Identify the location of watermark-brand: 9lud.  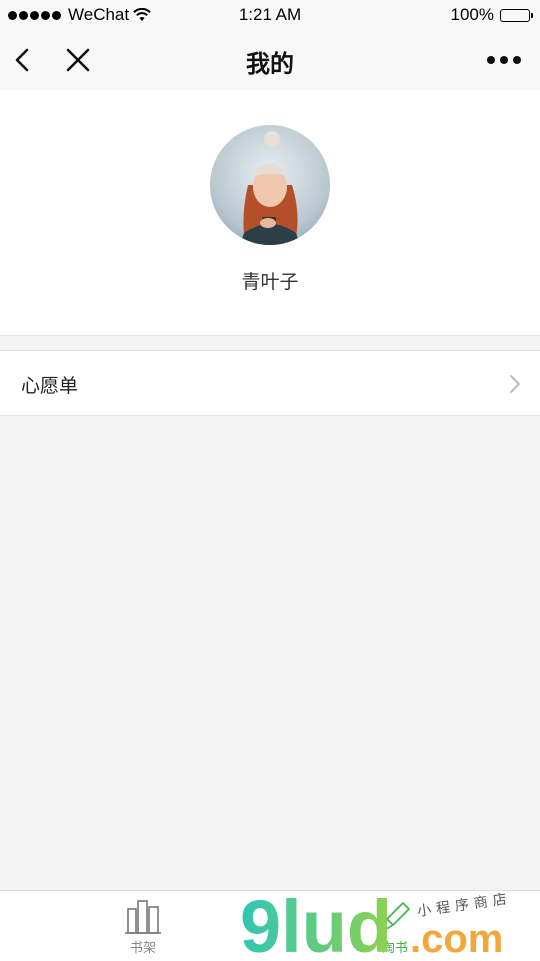
(316, 924).